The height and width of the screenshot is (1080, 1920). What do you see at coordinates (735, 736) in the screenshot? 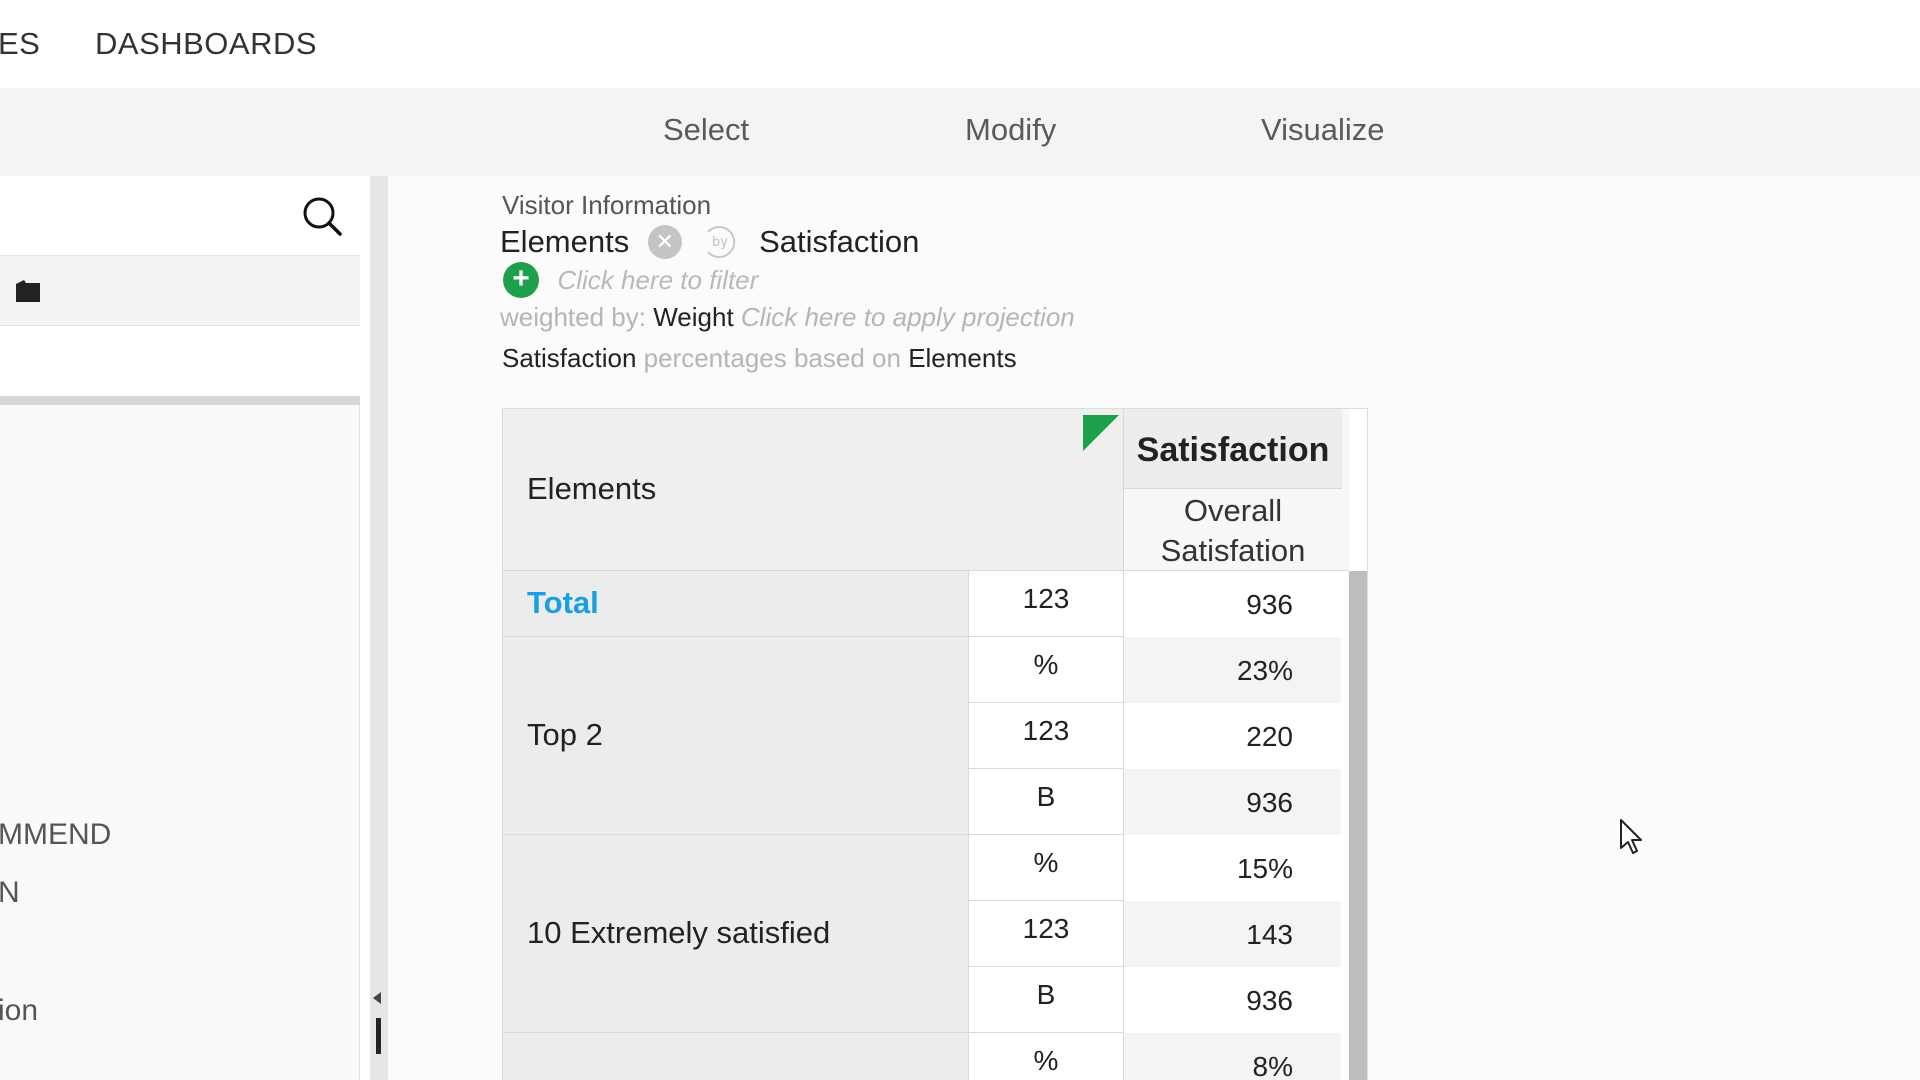
I see `row-group: Top 2` at bounding box center [735, 736].